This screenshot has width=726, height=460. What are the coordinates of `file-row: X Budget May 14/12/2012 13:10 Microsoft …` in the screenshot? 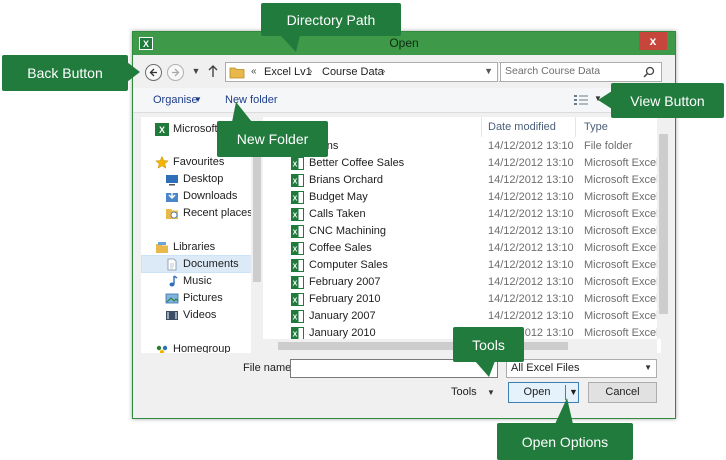 It's located at (462, 197).